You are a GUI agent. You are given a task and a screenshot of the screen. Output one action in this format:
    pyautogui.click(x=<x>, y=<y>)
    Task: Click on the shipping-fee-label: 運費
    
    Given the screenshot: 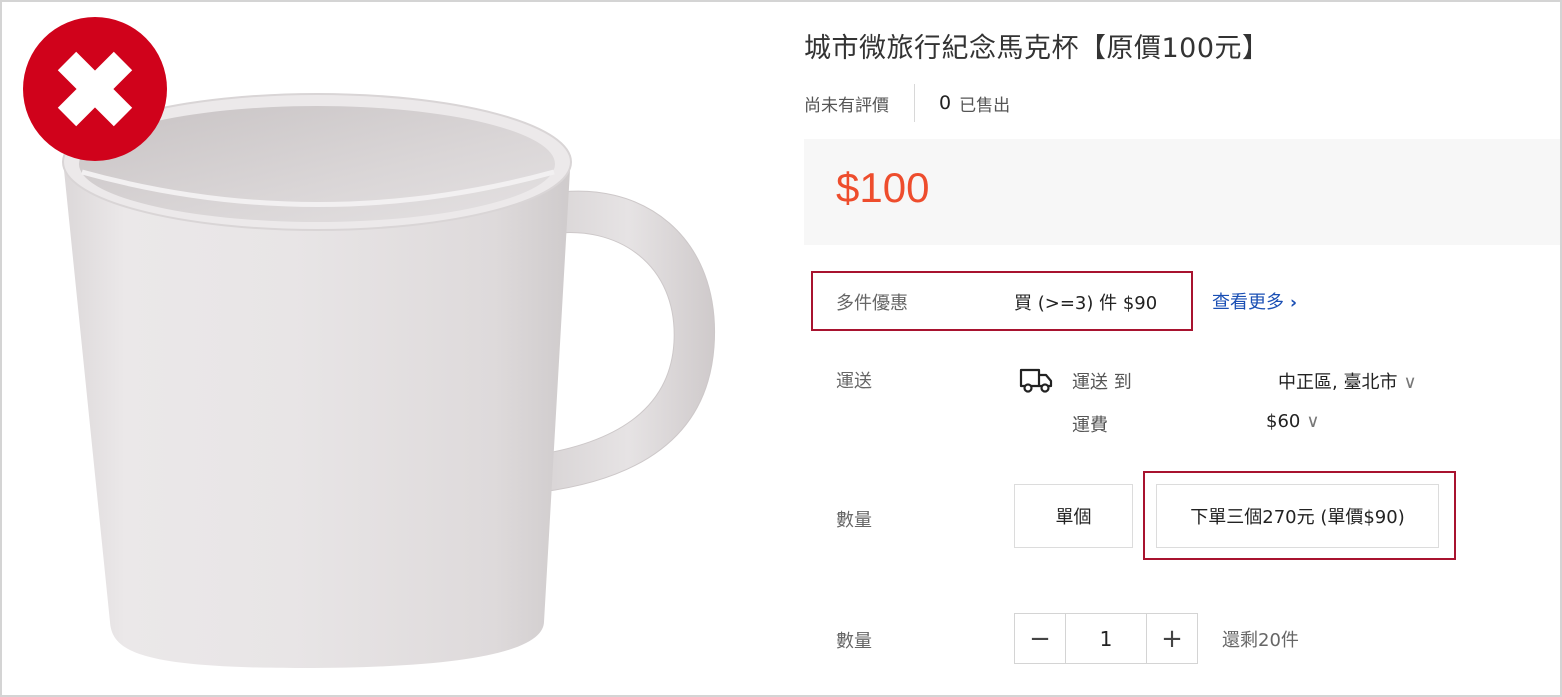 What is the action you would take?
    pyautogui.click(x=1090, y=425)
    